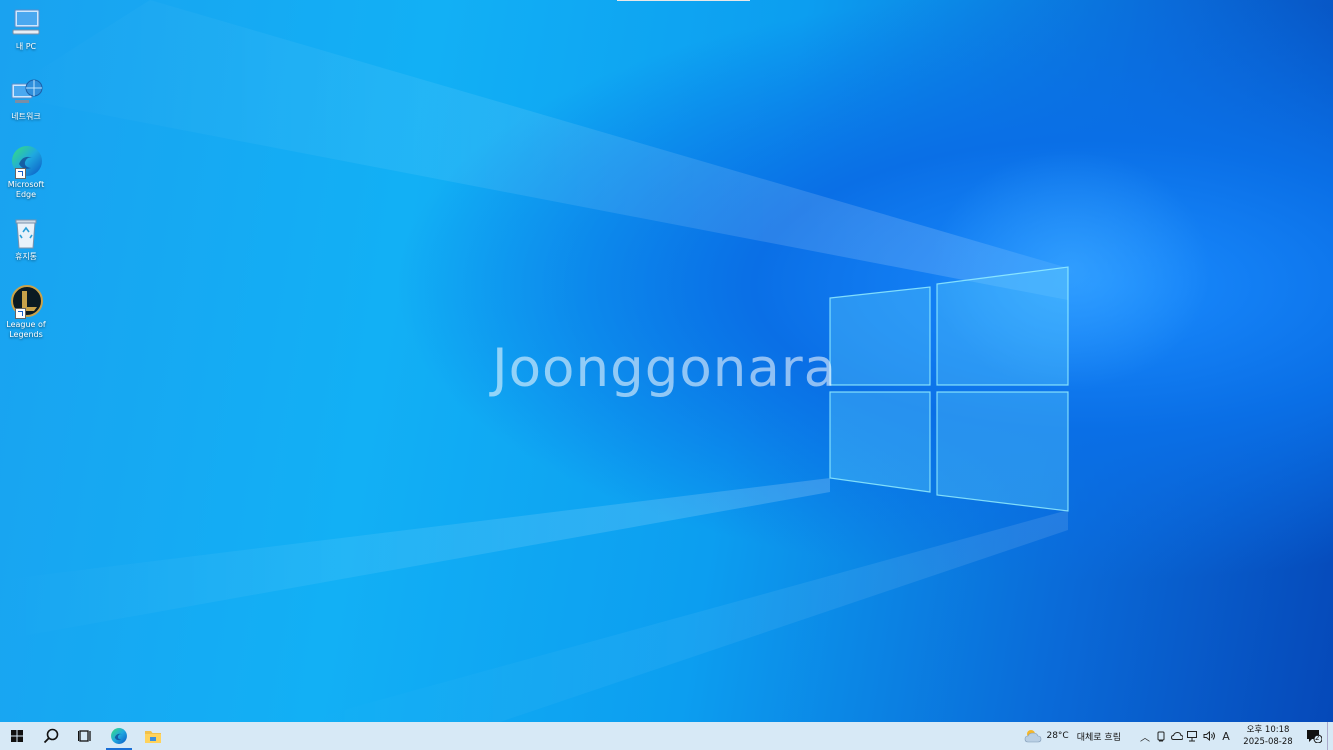 This screenshot has width=1333, height=750. Describe the element at coordinates (1033, 736) in the screenshot. I see `partly-cloudy-icon` at that location.